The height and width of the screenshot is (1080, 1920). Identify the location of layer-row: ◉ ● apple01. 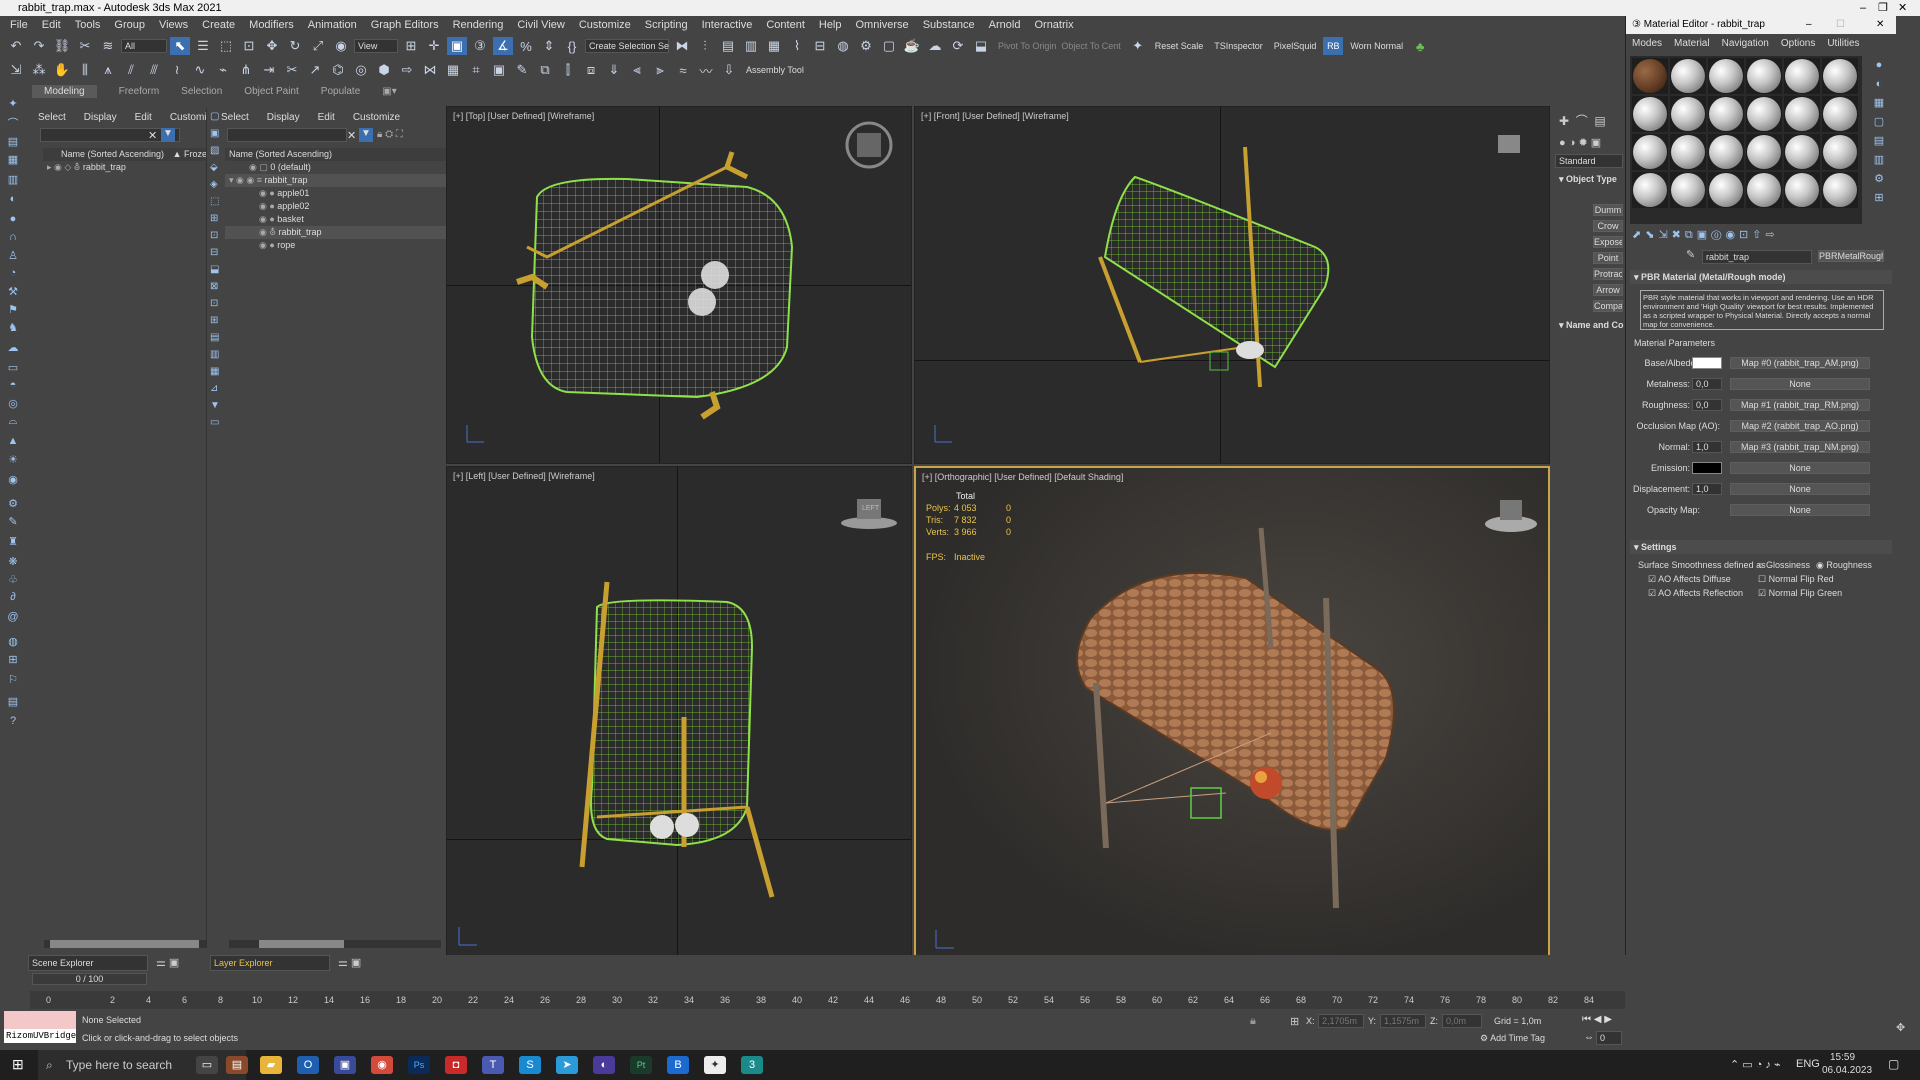
(336, 193).